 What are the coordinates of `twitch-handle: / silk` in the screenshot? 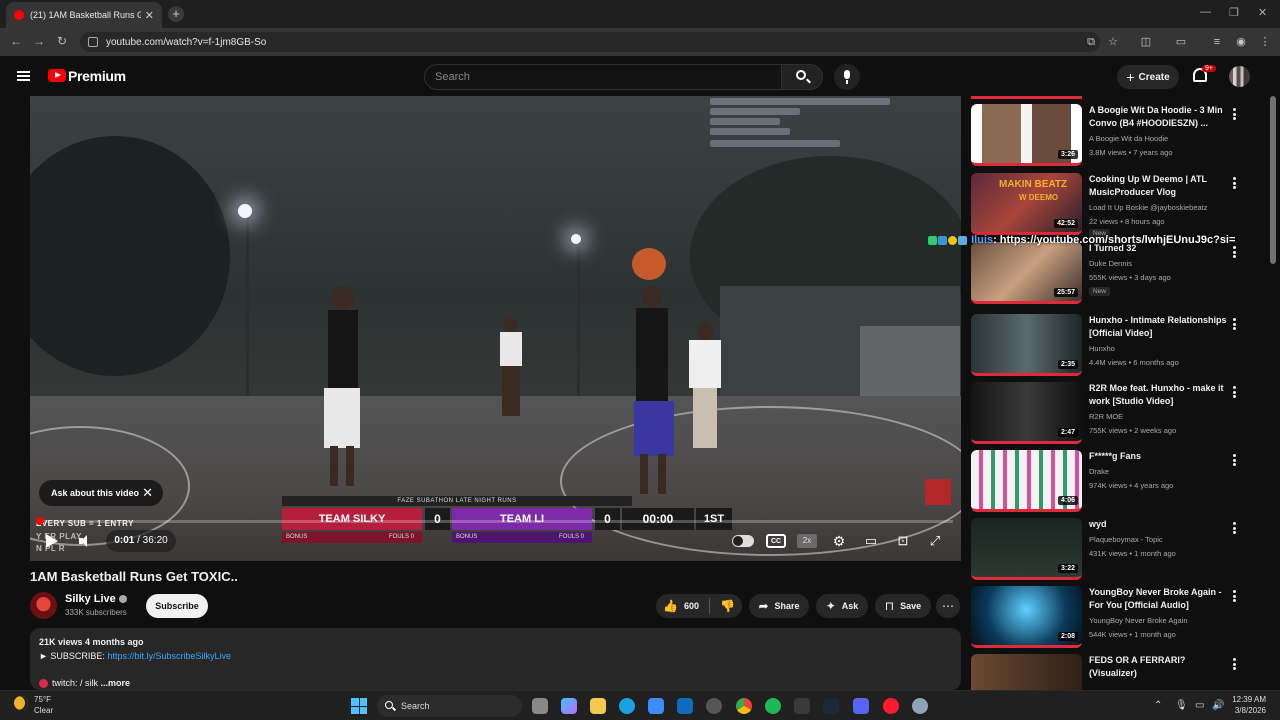 It's located at (88, 683).